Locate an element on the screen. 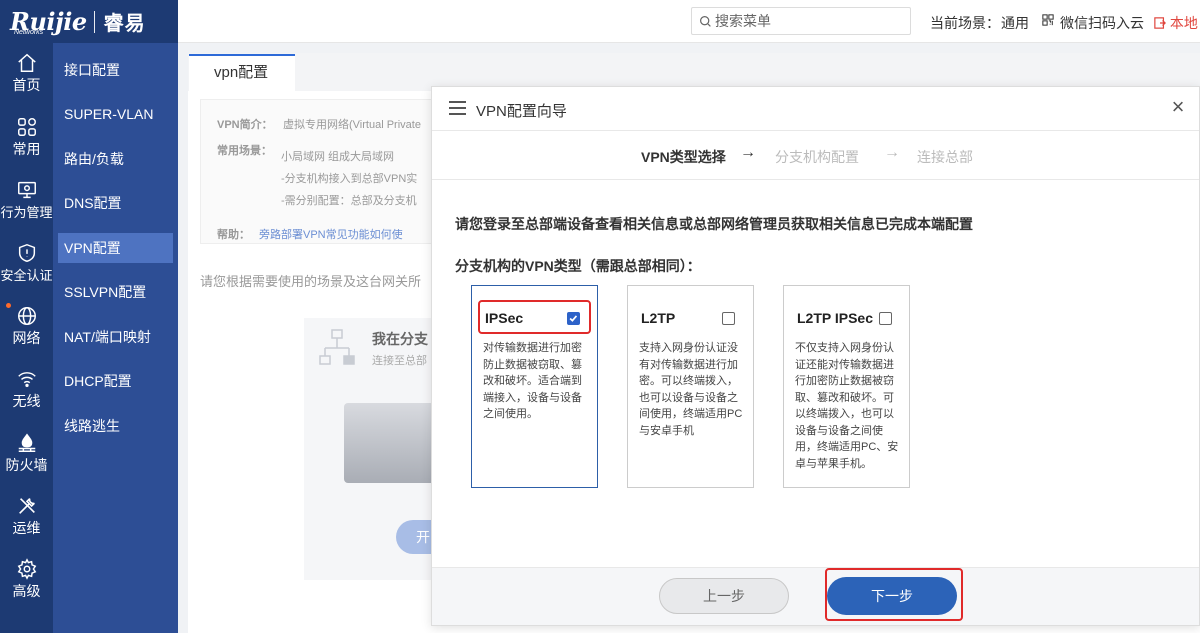 Image resolution: width=1200 pixels, height=633 pixels. nav-security-label: 安全认证 is located at coordinates (26, 275).